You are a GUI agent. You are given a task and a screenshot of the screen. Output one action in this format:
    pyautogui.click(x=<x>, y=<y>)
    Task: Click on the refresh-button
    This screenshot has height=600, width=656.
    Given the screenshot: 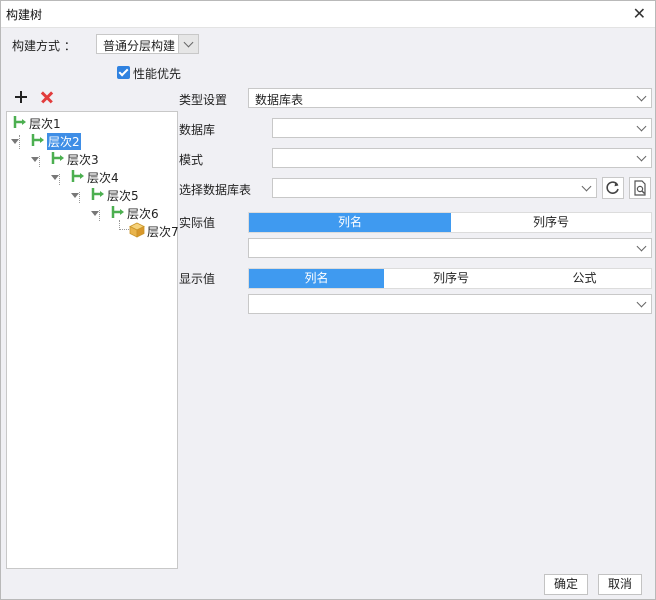 What is the action you would take?
    pyautogui.click(x=613, y=188)
    